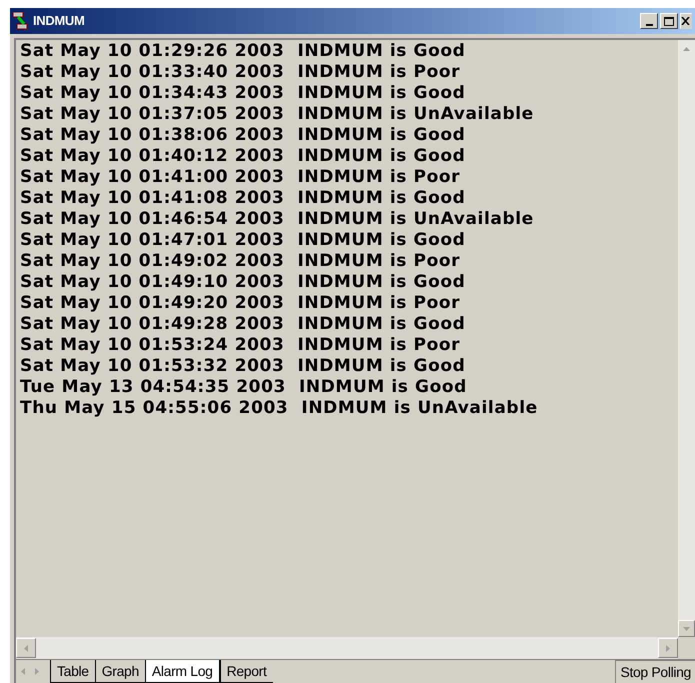 The image size is (695, 683). I want to click on close-icon, so click(685, 21).